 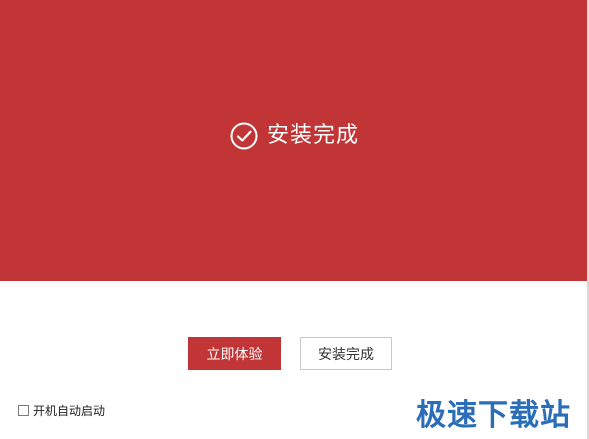 I want to click on completion-heading: 安装完成, so click(x=294, y=136).